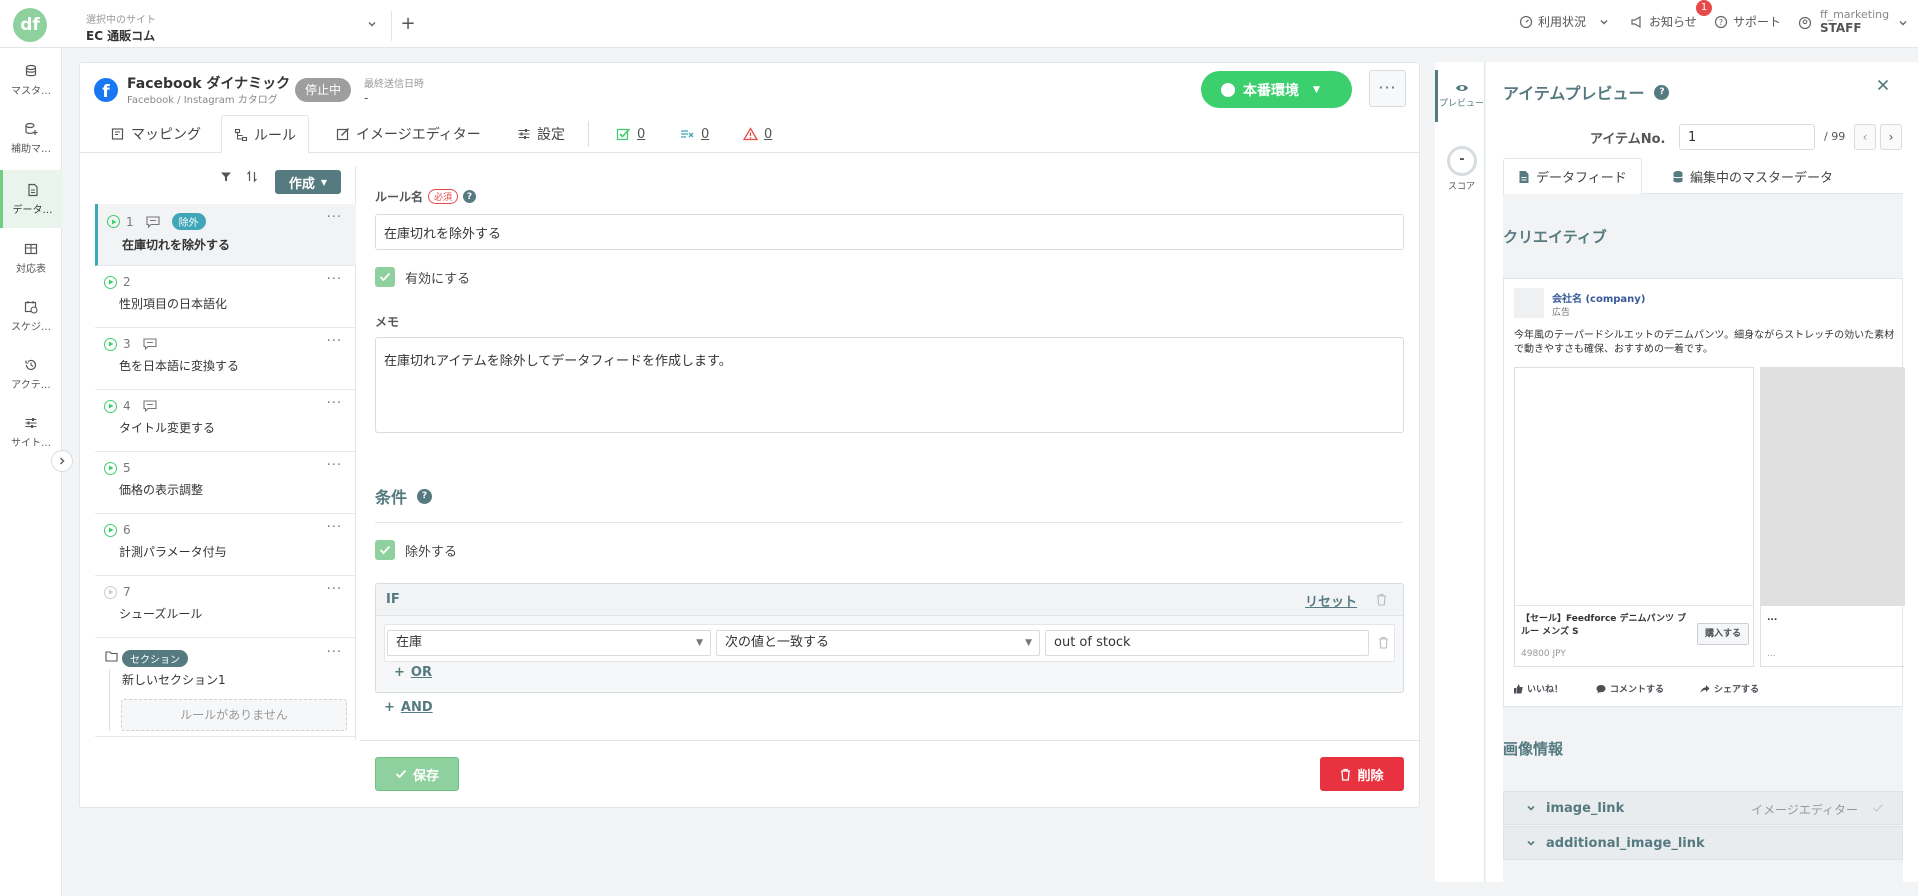 The height and width of the screenshot is (896, 1918). I want to click on rule-name-input: 在庫切れを除外する, so click(889, 232).